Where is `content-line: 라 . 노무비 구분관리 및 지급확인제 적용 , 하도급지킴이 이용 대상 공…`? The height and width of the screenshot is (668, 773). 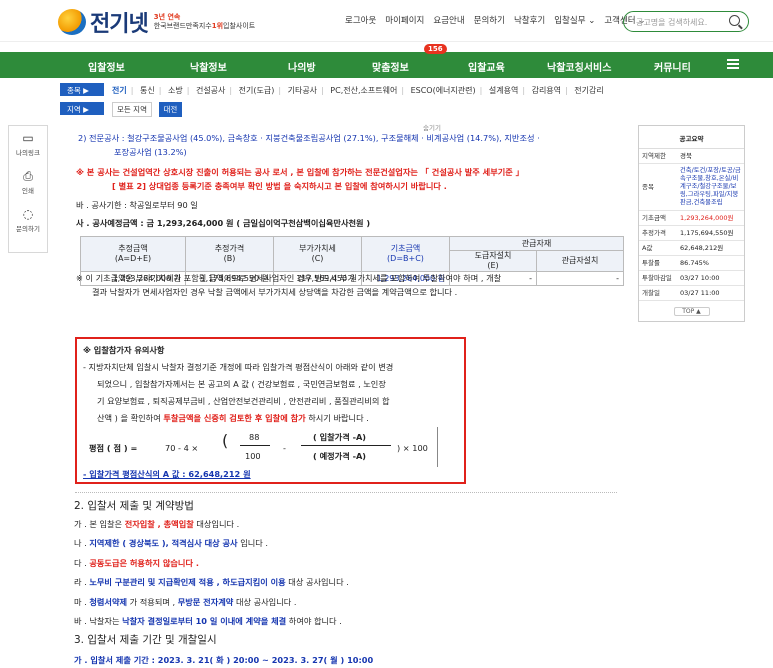 content-line: 라 . 노무비 구분관리 및 지급확인제 적용 , 하도급지킴이 이용 대상 공… is located at coordinates (211, 582).